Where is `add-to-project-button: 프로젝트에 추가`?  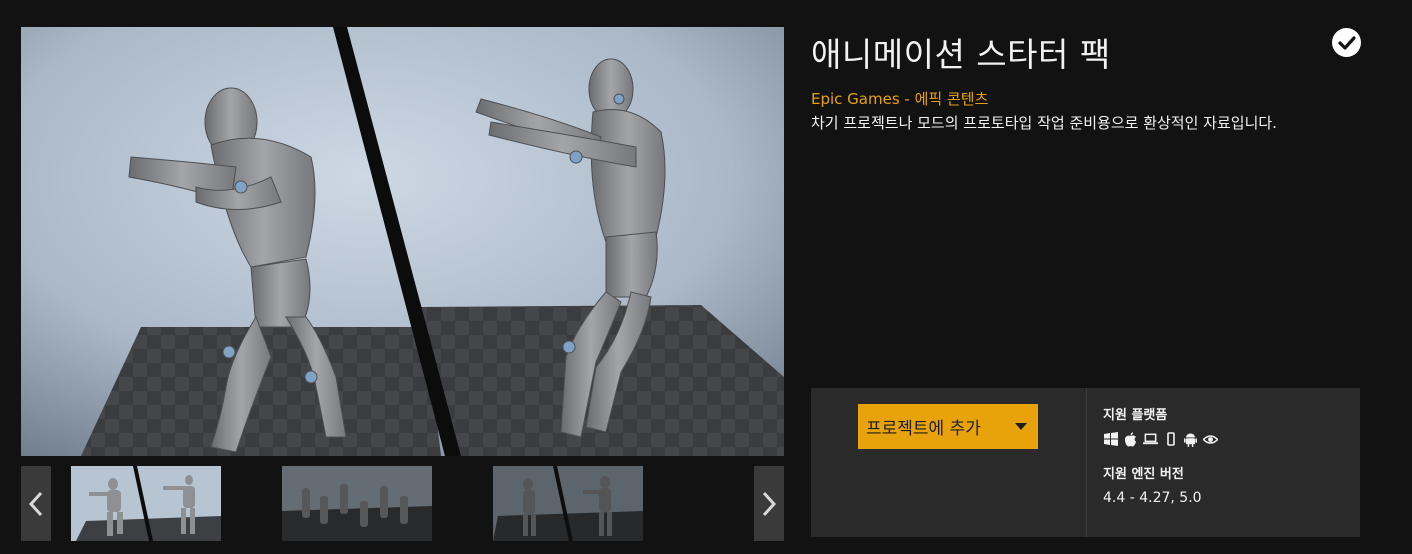 add-to-project-button: 프로젝트에 추가 is located at coordinates (948, 426).